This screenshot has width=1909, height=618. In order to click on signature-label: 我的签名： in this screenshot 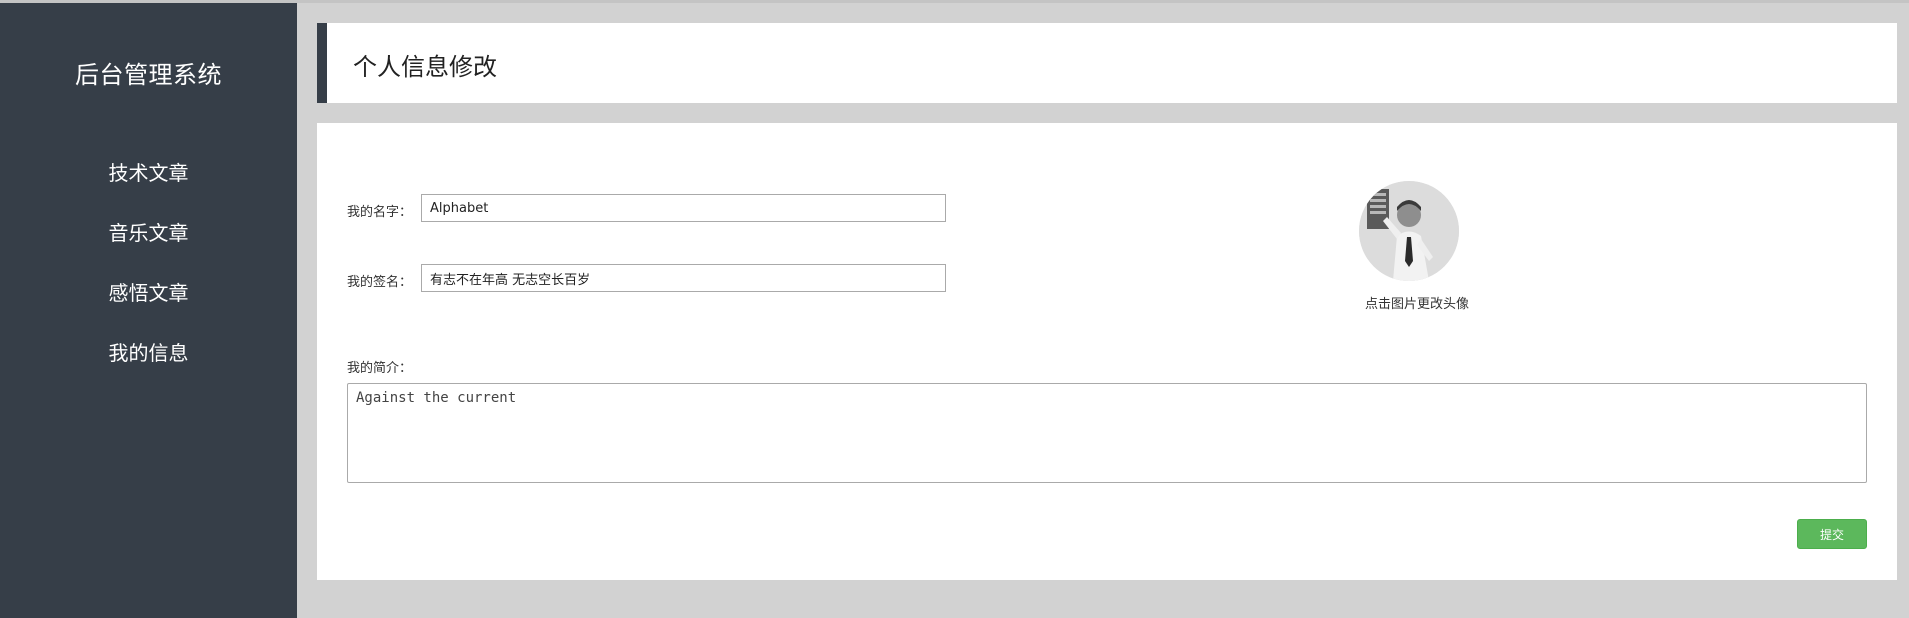, I will do `click(380, 282)`.